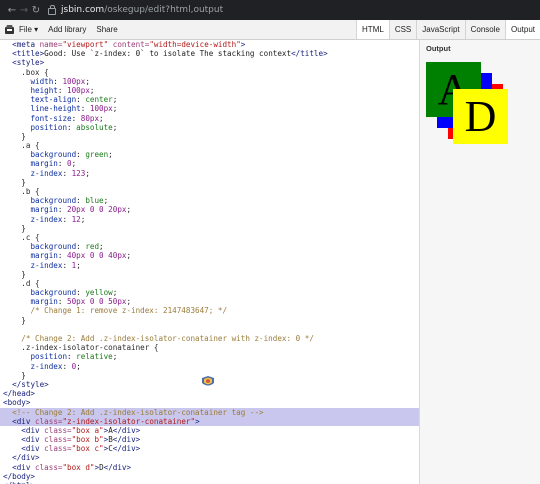 Image resolution: width=540 pixels, height=484 pixels. I want to click on file-menu: File ▾, so click(28, 29).